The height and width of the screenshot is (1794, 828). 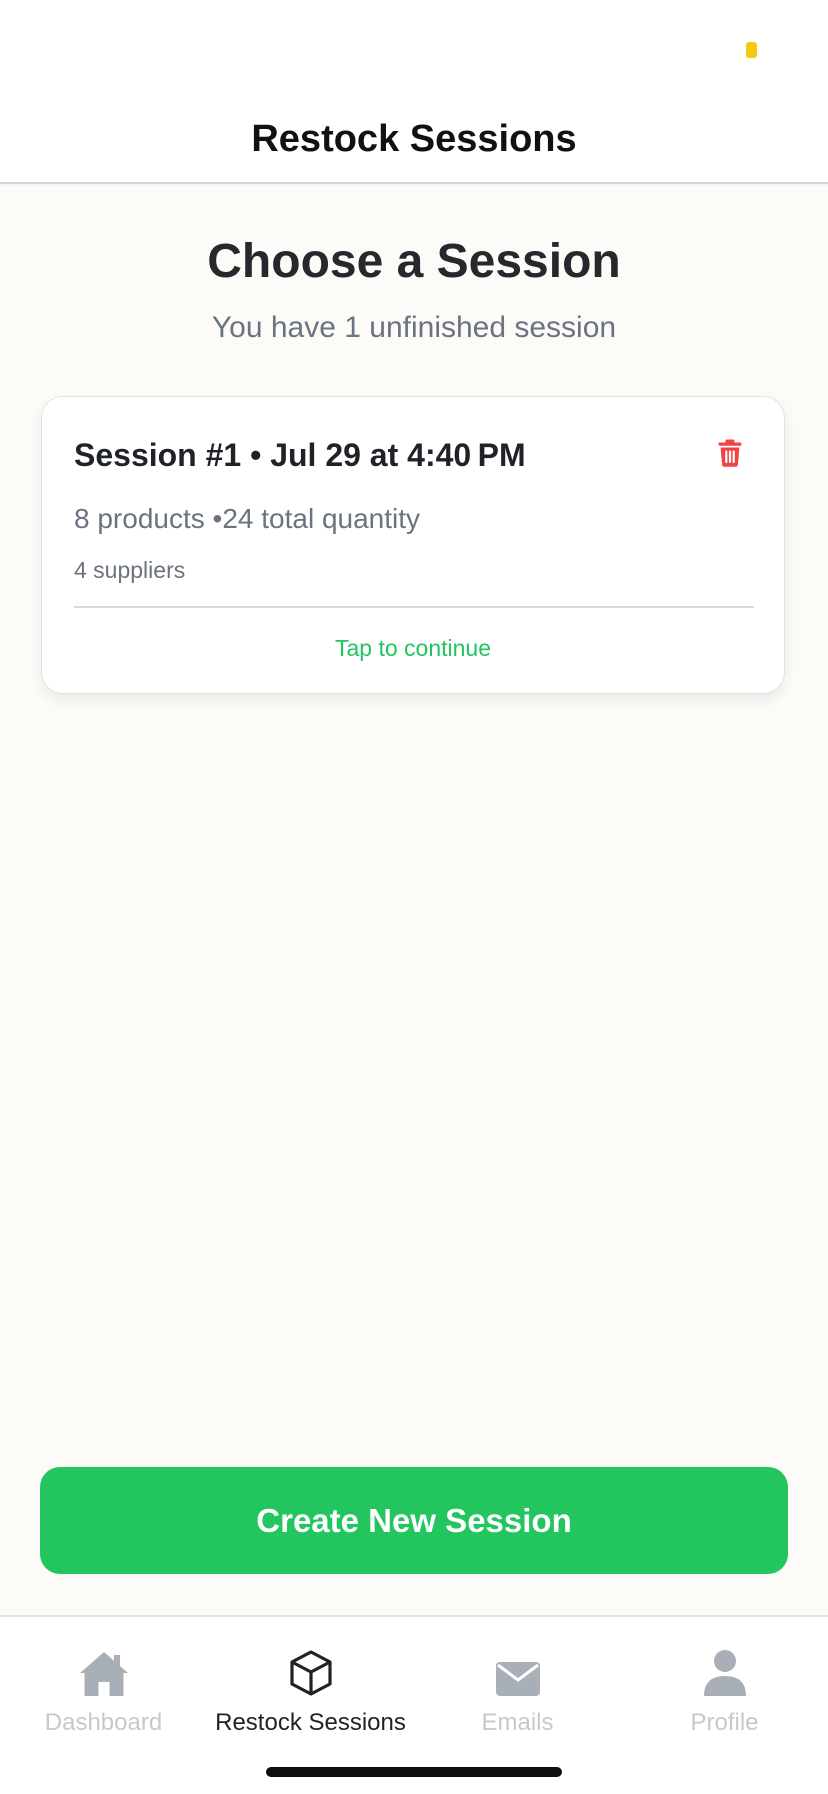 What do you see at coordinates (751, 50) in the screenshot?
I see `status-indicator-dot` at bounding box center [751, 50].